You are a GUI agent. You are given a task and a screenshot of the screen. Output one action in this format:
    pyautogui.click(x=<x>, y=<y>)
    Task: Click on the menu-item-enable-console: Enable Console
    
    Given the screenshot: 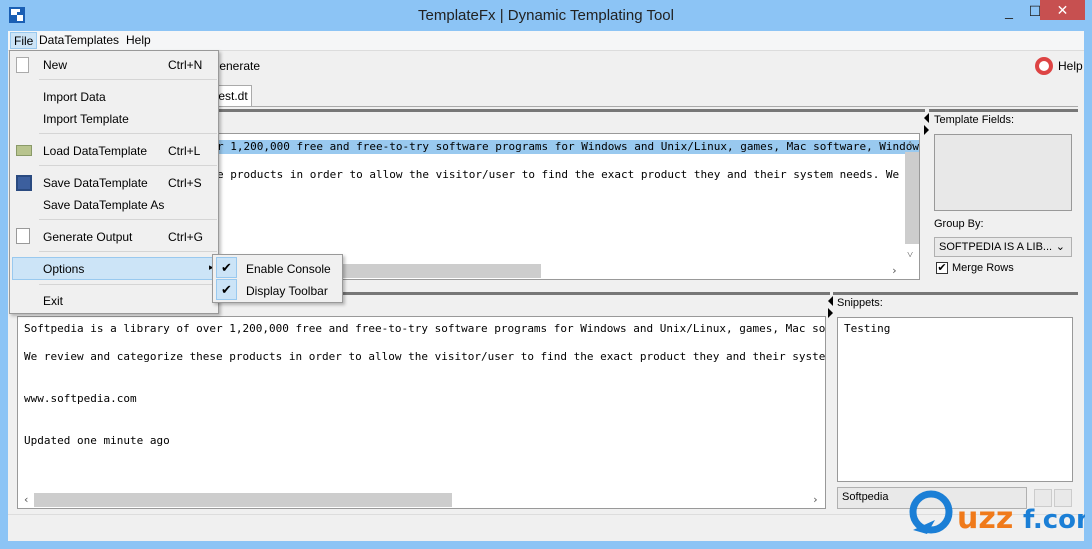 What is the action you would take?
    pyautogui.click(x=288, y=269)
    